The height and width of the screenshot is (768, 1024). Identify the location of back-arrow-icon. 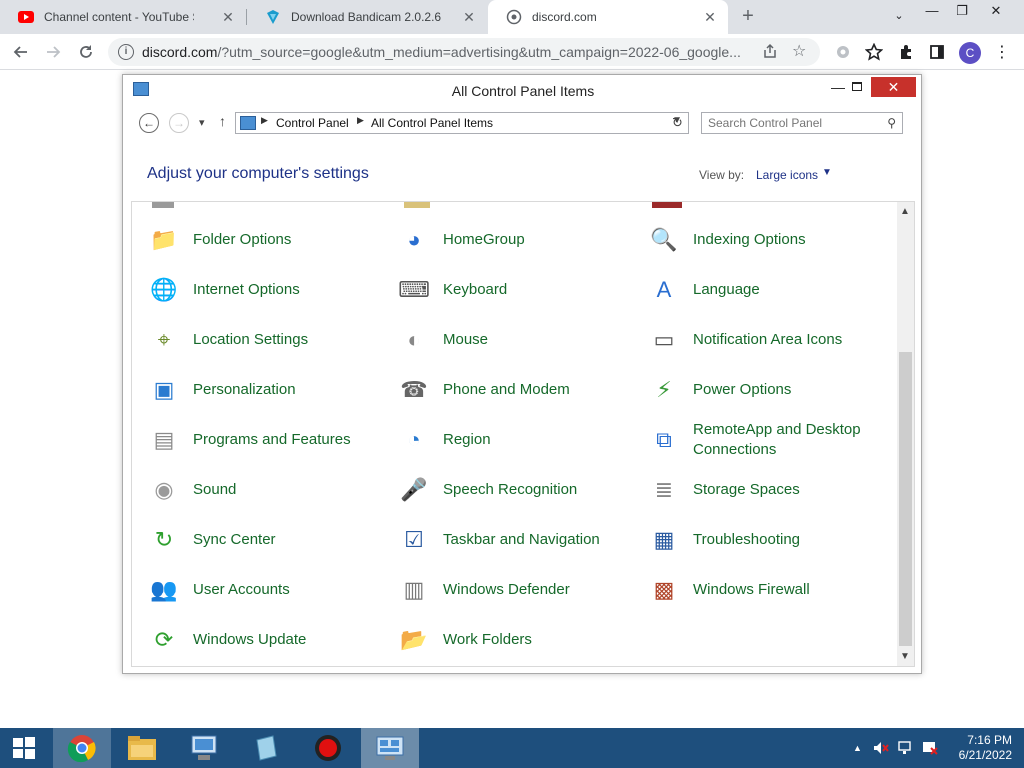
(21, 52).